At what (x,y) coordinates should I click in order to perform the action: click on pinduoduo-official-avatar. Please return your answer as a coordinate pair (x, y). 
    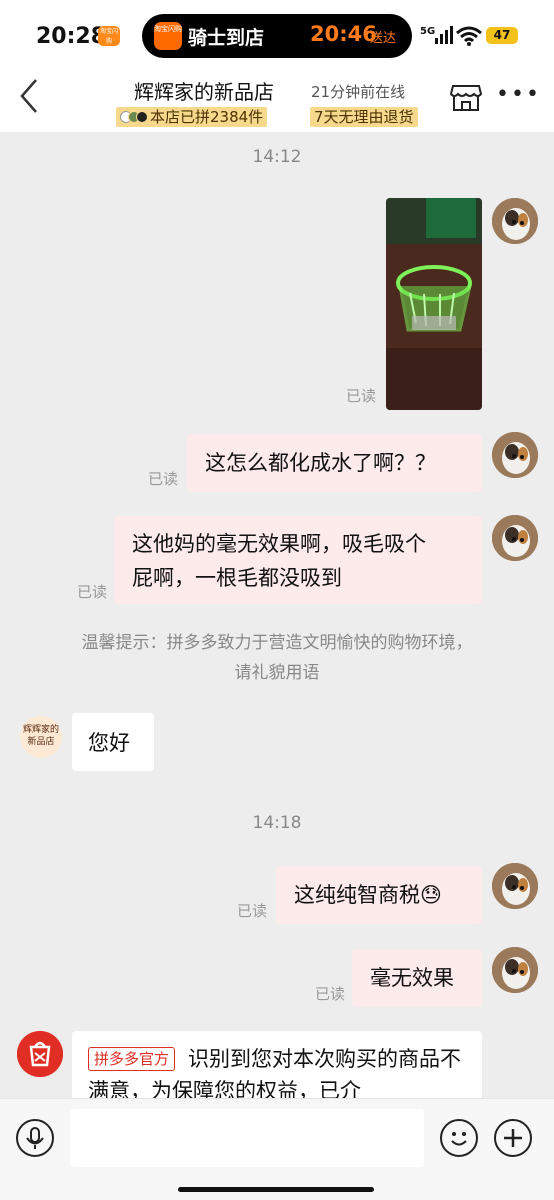
    Looking at the image, I should click on (40, 1054).